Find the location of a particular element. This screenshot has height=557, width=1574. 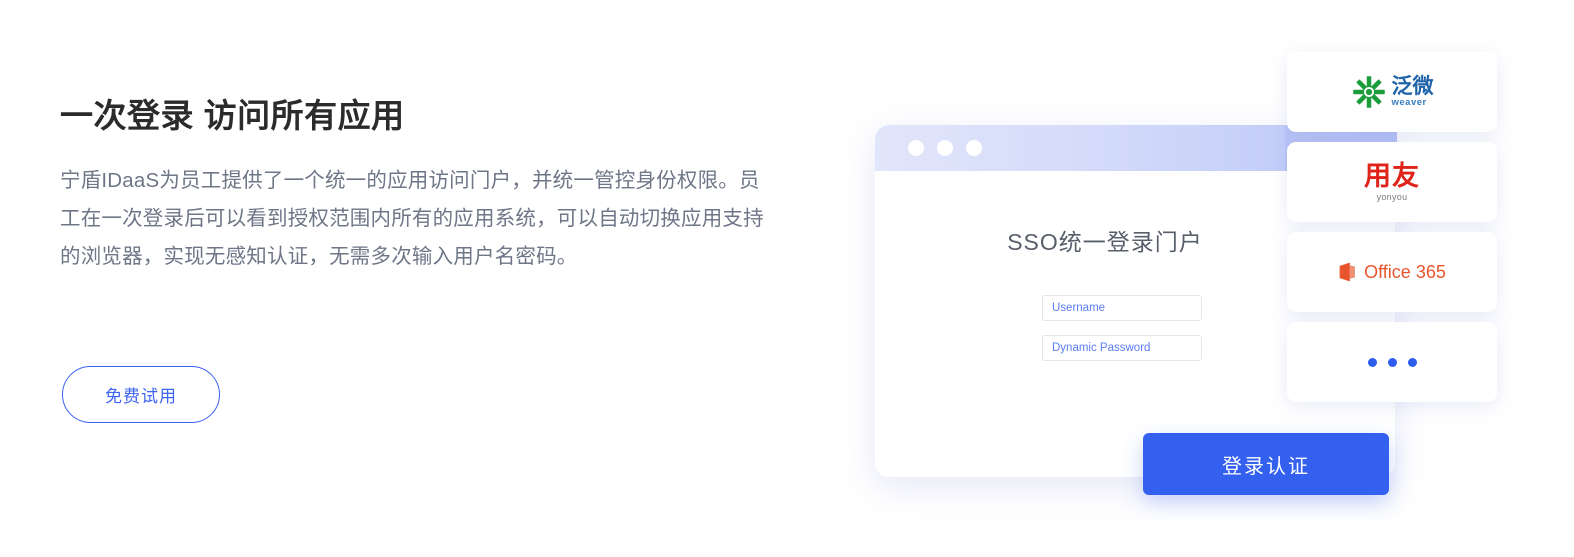

app-card-weaver: 泛微 weaver is located at coordinates (1392, 92).